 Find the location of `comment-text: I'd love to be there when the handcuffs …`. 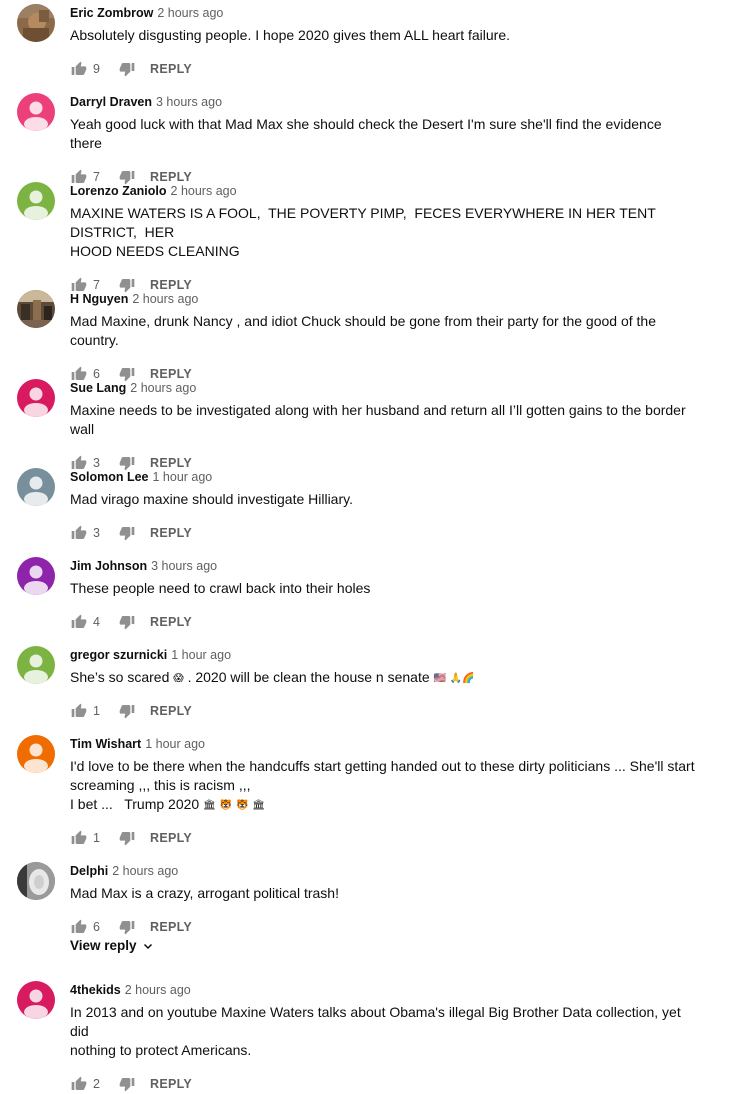

comment-text: I'd love to be there when the handcuffs … is located at coordinates (383, 785).